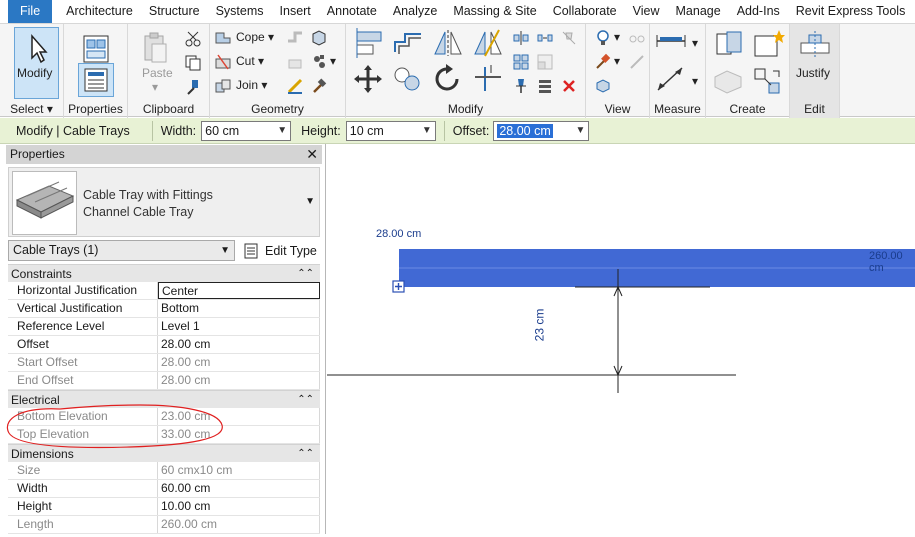 The height and width of the screenshot is (537, 915). What do you see at coordinates (545, 86) in the screenshot?
I see `align-distribute-button` at bounding box center [545, 86].